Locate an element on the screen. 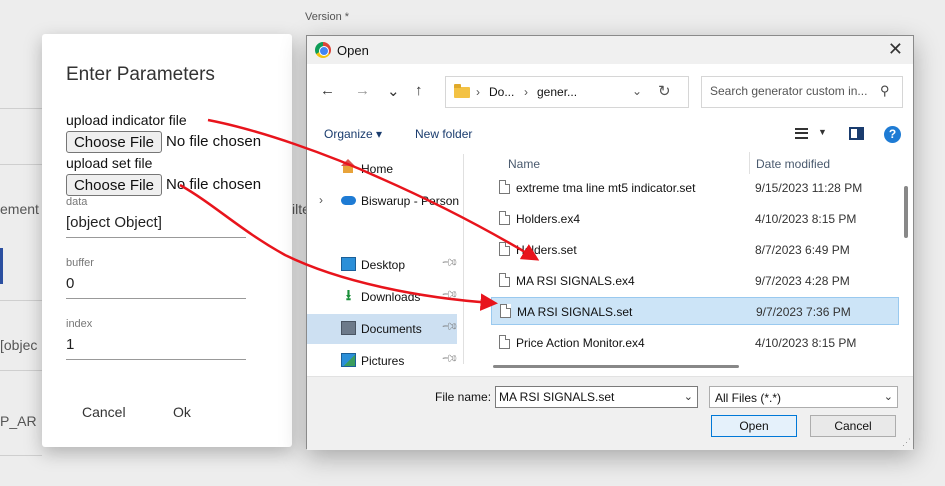 The width and height of the screenshot is (945, 486). background-text: ement is located at coordinates (19, 209).